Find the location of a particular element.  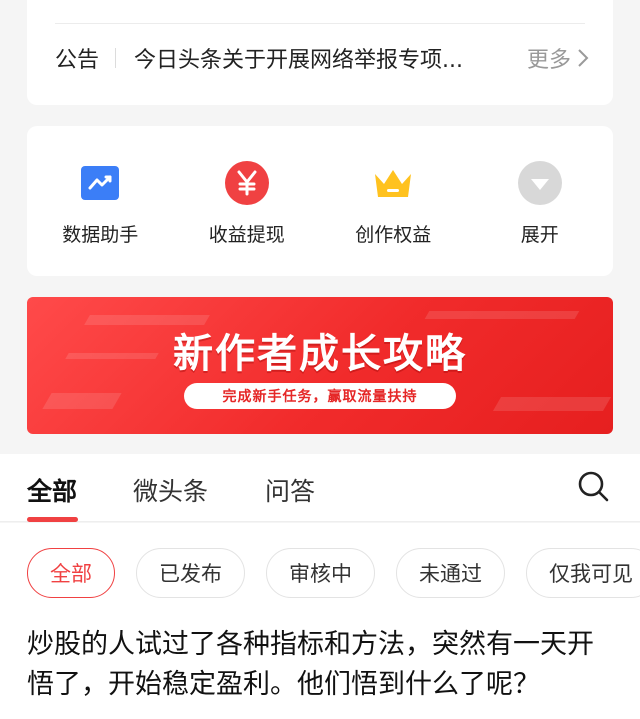

quick-action-data-assistant: 数据助手 is located at coordinates (100, 201).